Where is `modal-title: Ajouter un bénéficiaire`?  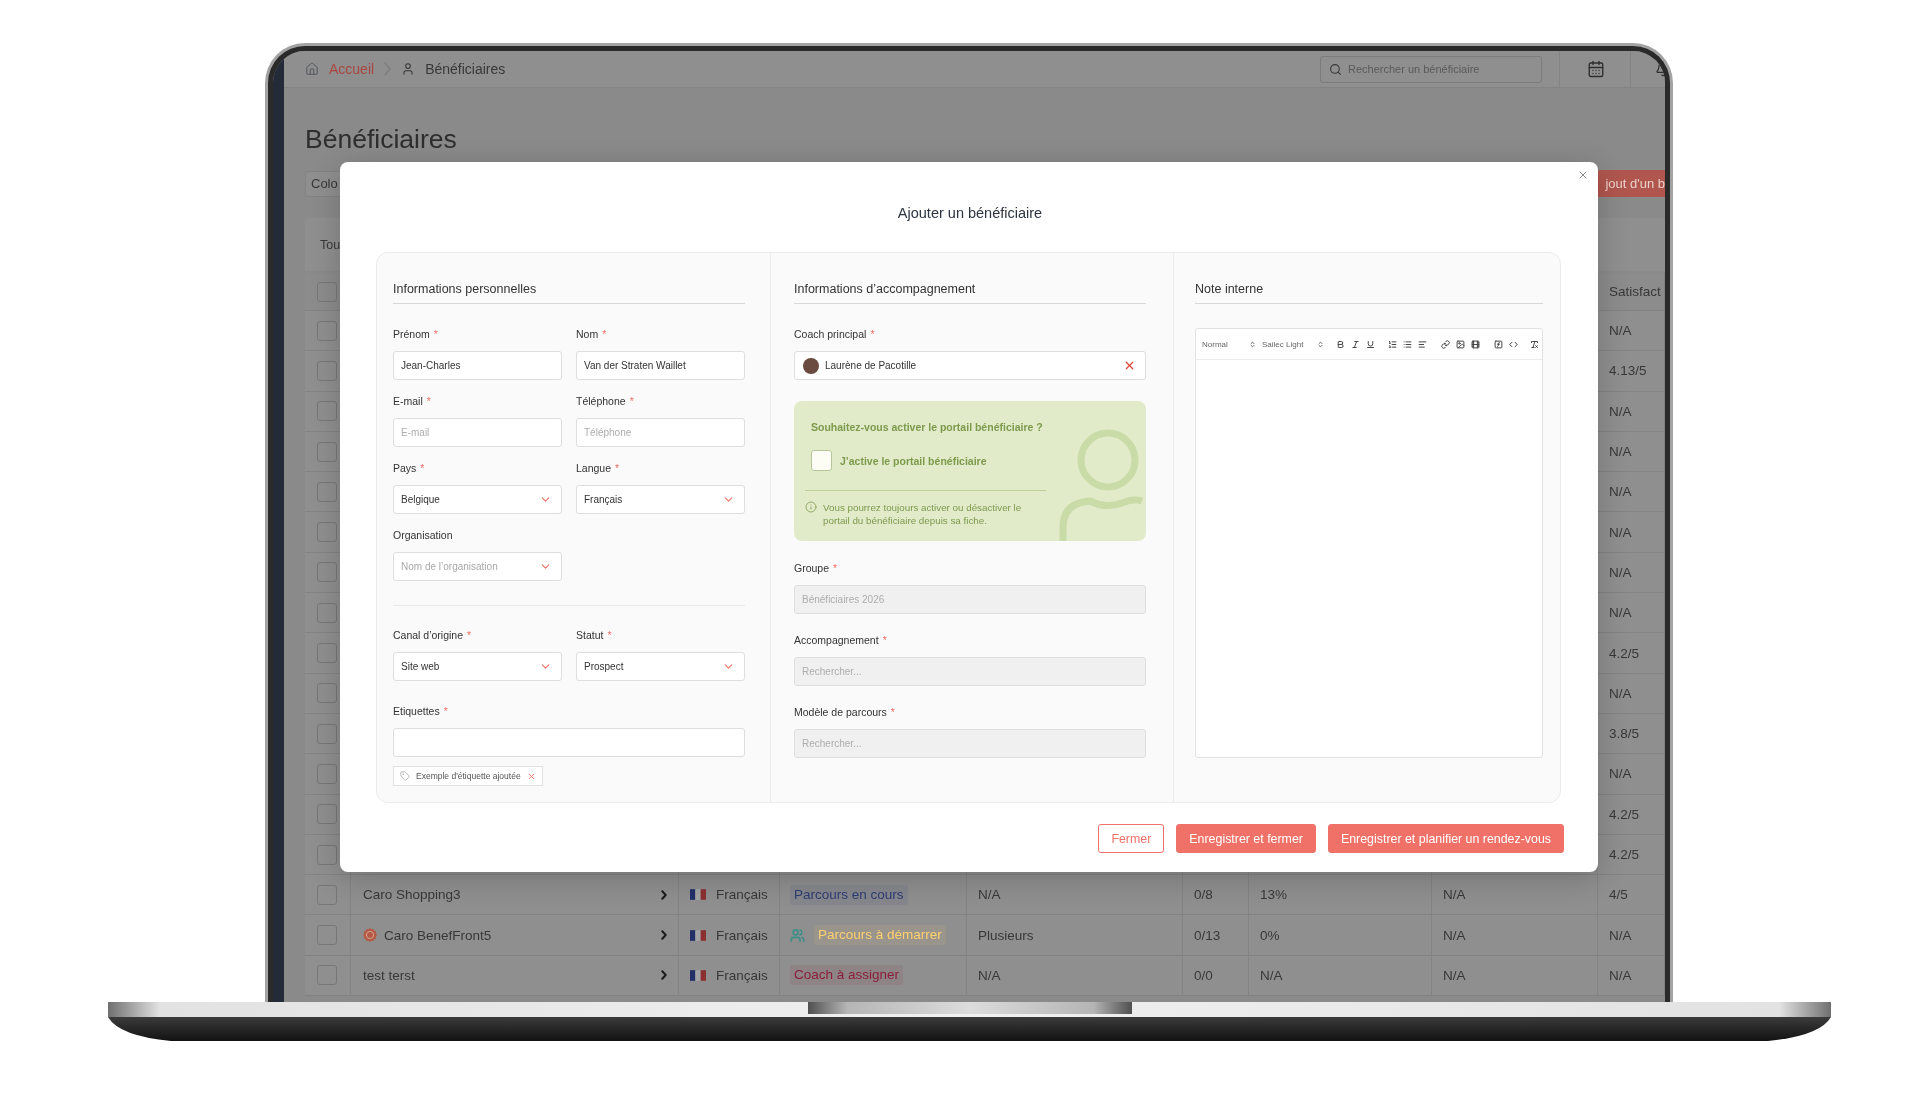 modal-title: Ajouter un bénéficiaire is located at coordinates (970, 213).